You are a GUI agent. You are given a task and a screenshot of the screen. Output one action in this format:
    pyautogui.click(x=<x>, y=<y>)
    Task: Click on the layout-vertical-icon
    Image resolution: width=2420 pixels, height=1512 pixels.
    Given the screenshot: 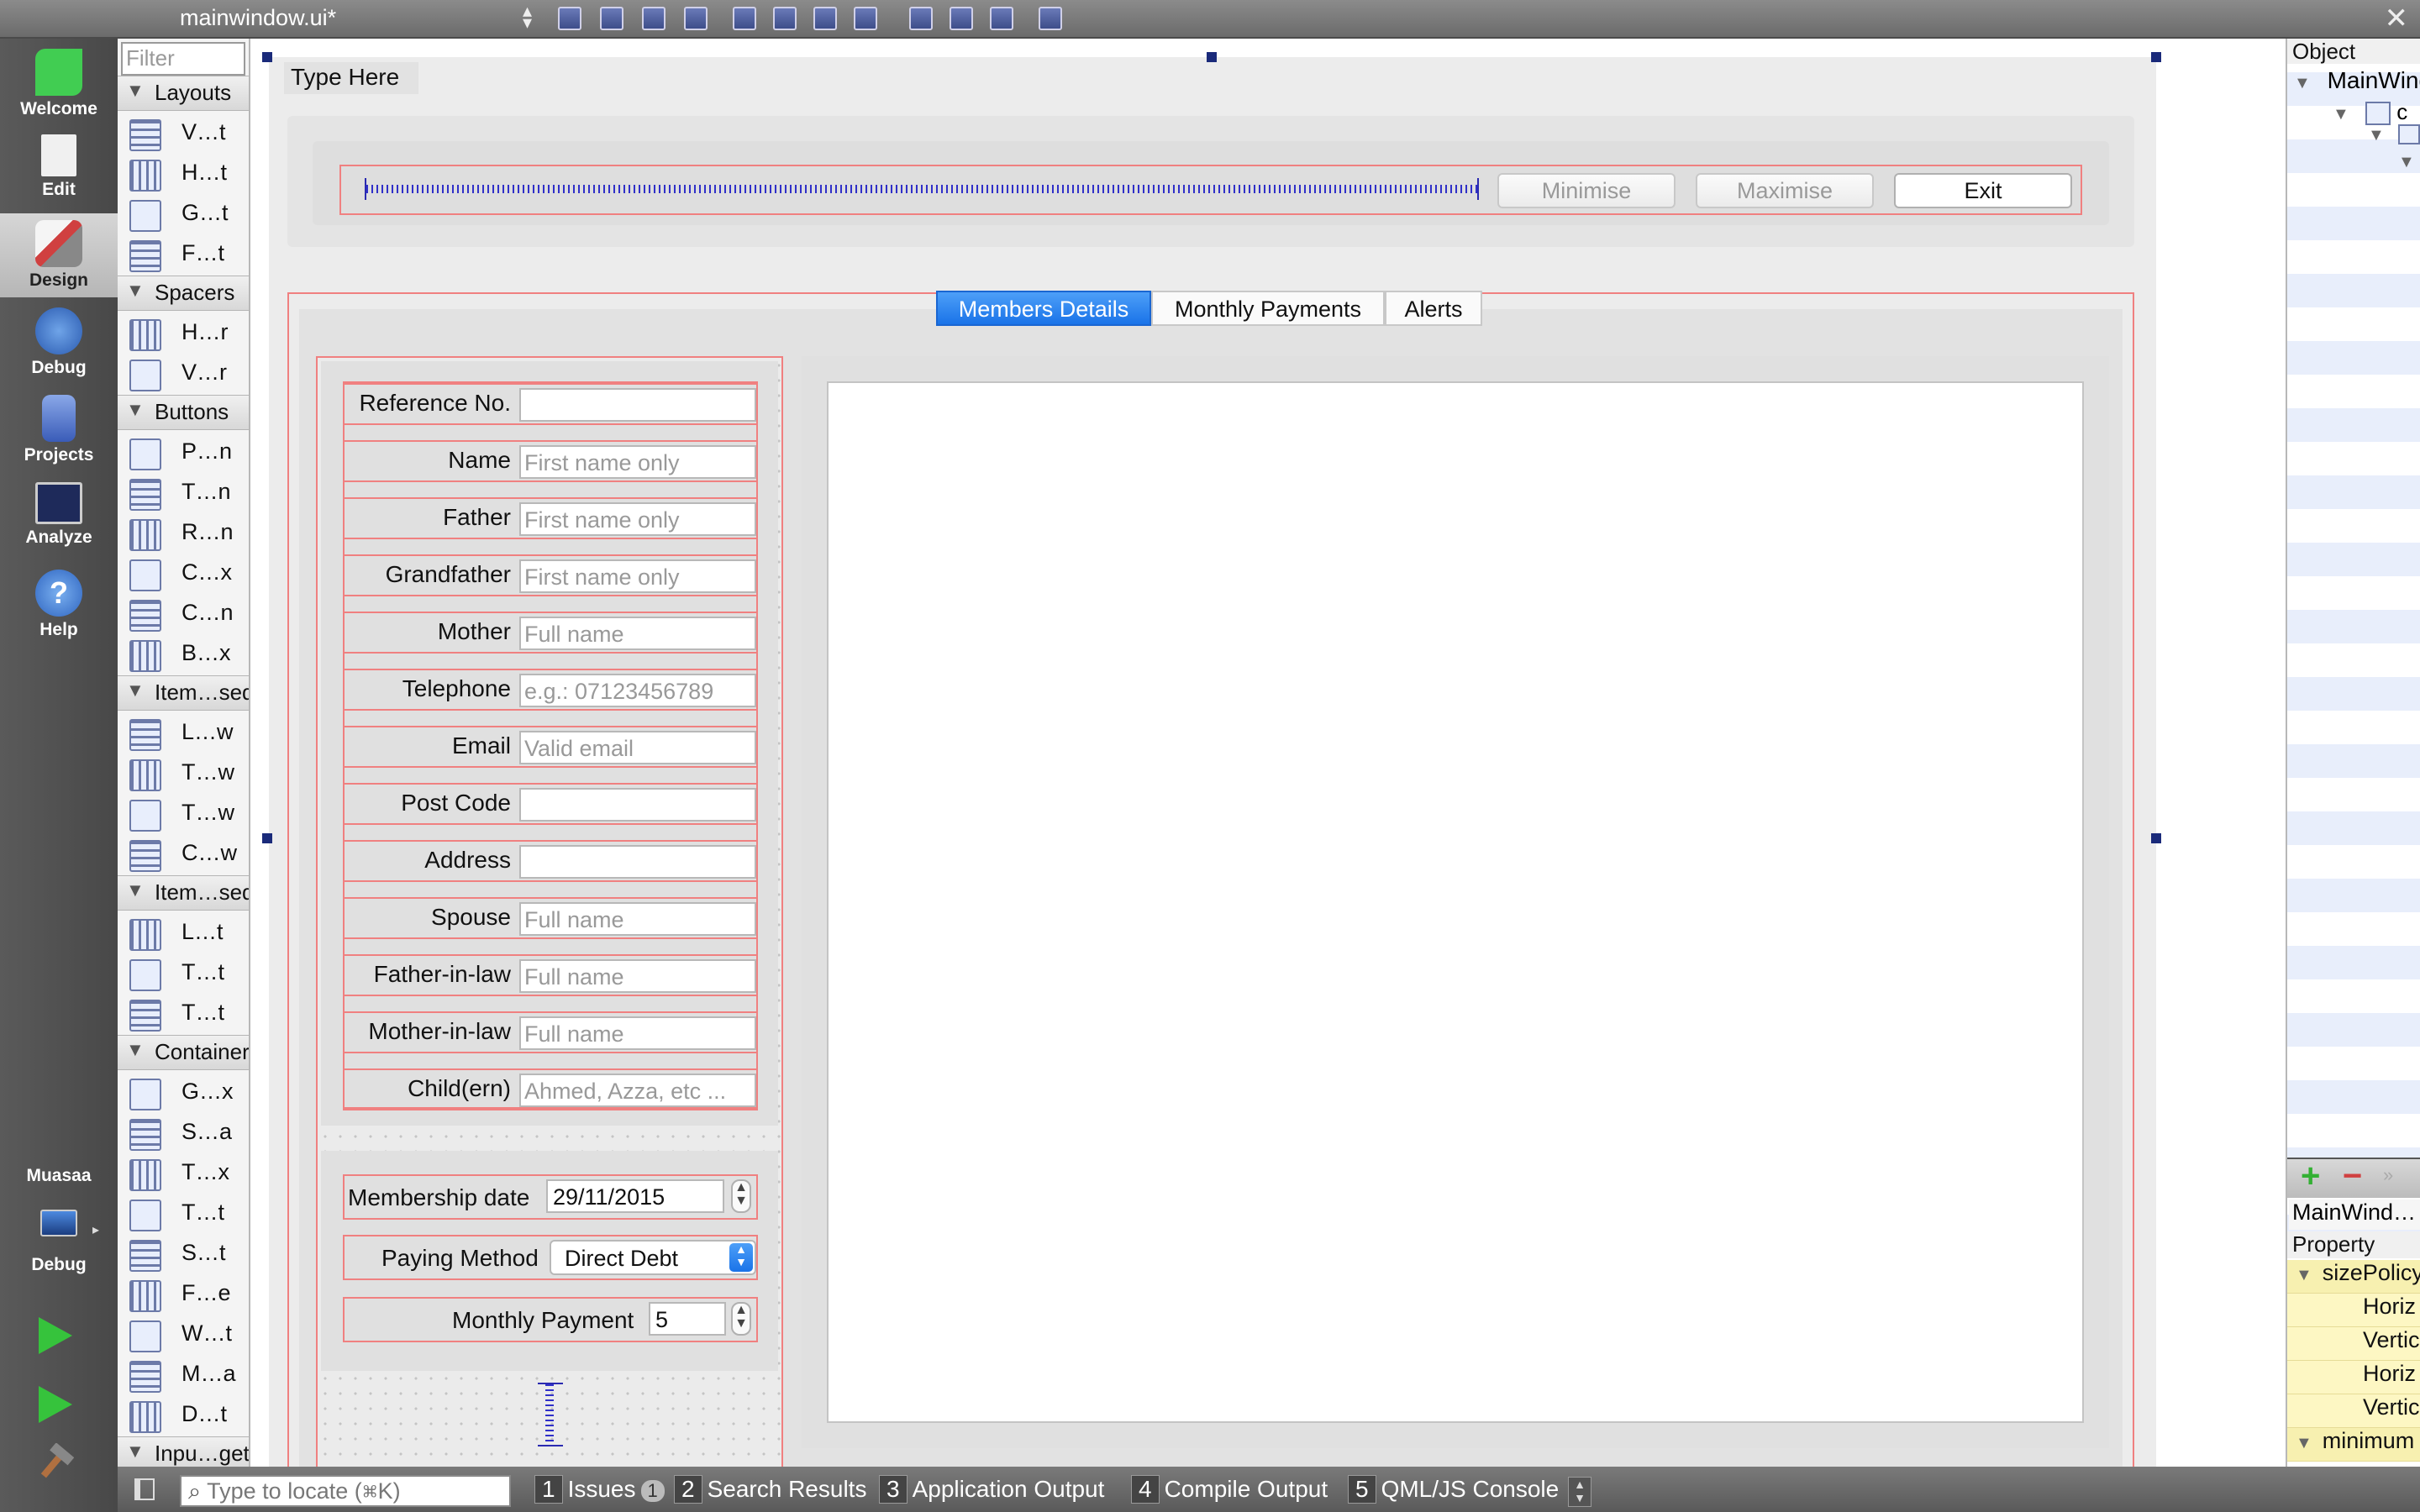 What is the action you would take?
    pyautogui.click(x=785, y=18)
    